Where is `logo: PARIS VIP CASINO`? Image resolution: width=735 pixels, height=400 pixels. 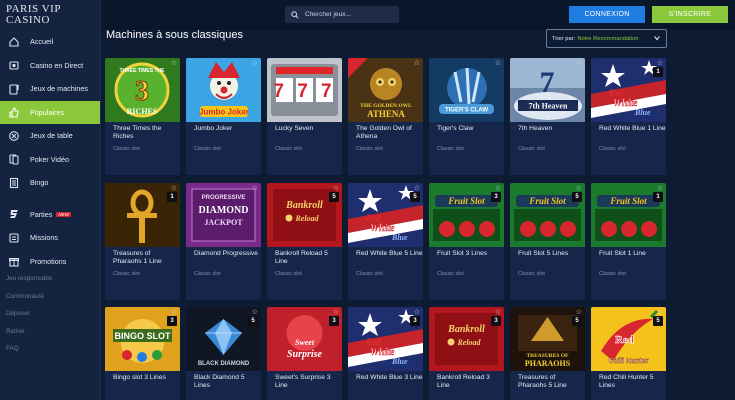 logo: PARIS VIP CASINO is located at coordinates (50, 15).